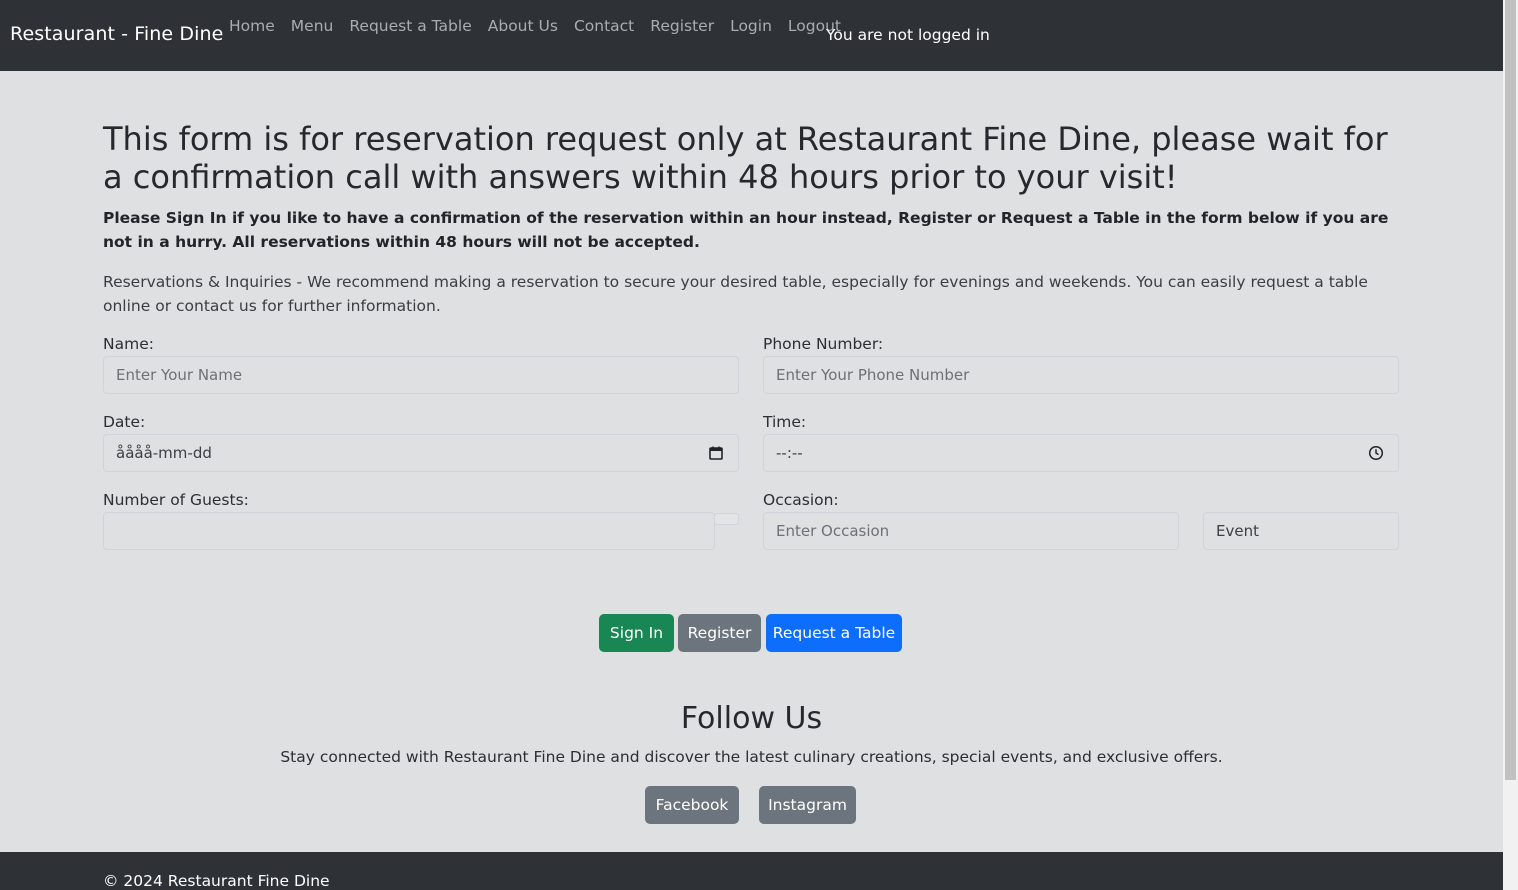 The width and height of the screenshot is (1518, 890). What do you see at coordinates (823, 344) in the screenshot?
I see `phone-label: Phone Number:` at bounding box center [823, 344].